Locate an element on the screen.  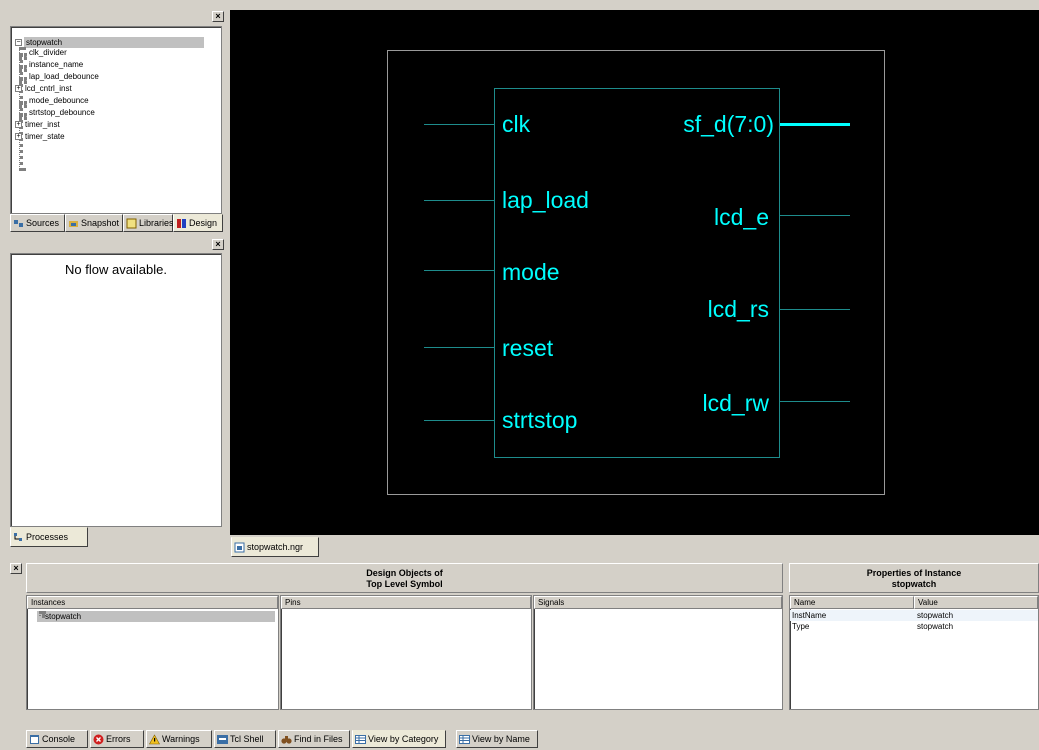
tab-errors: Errors is located at coordinates (117, 739).